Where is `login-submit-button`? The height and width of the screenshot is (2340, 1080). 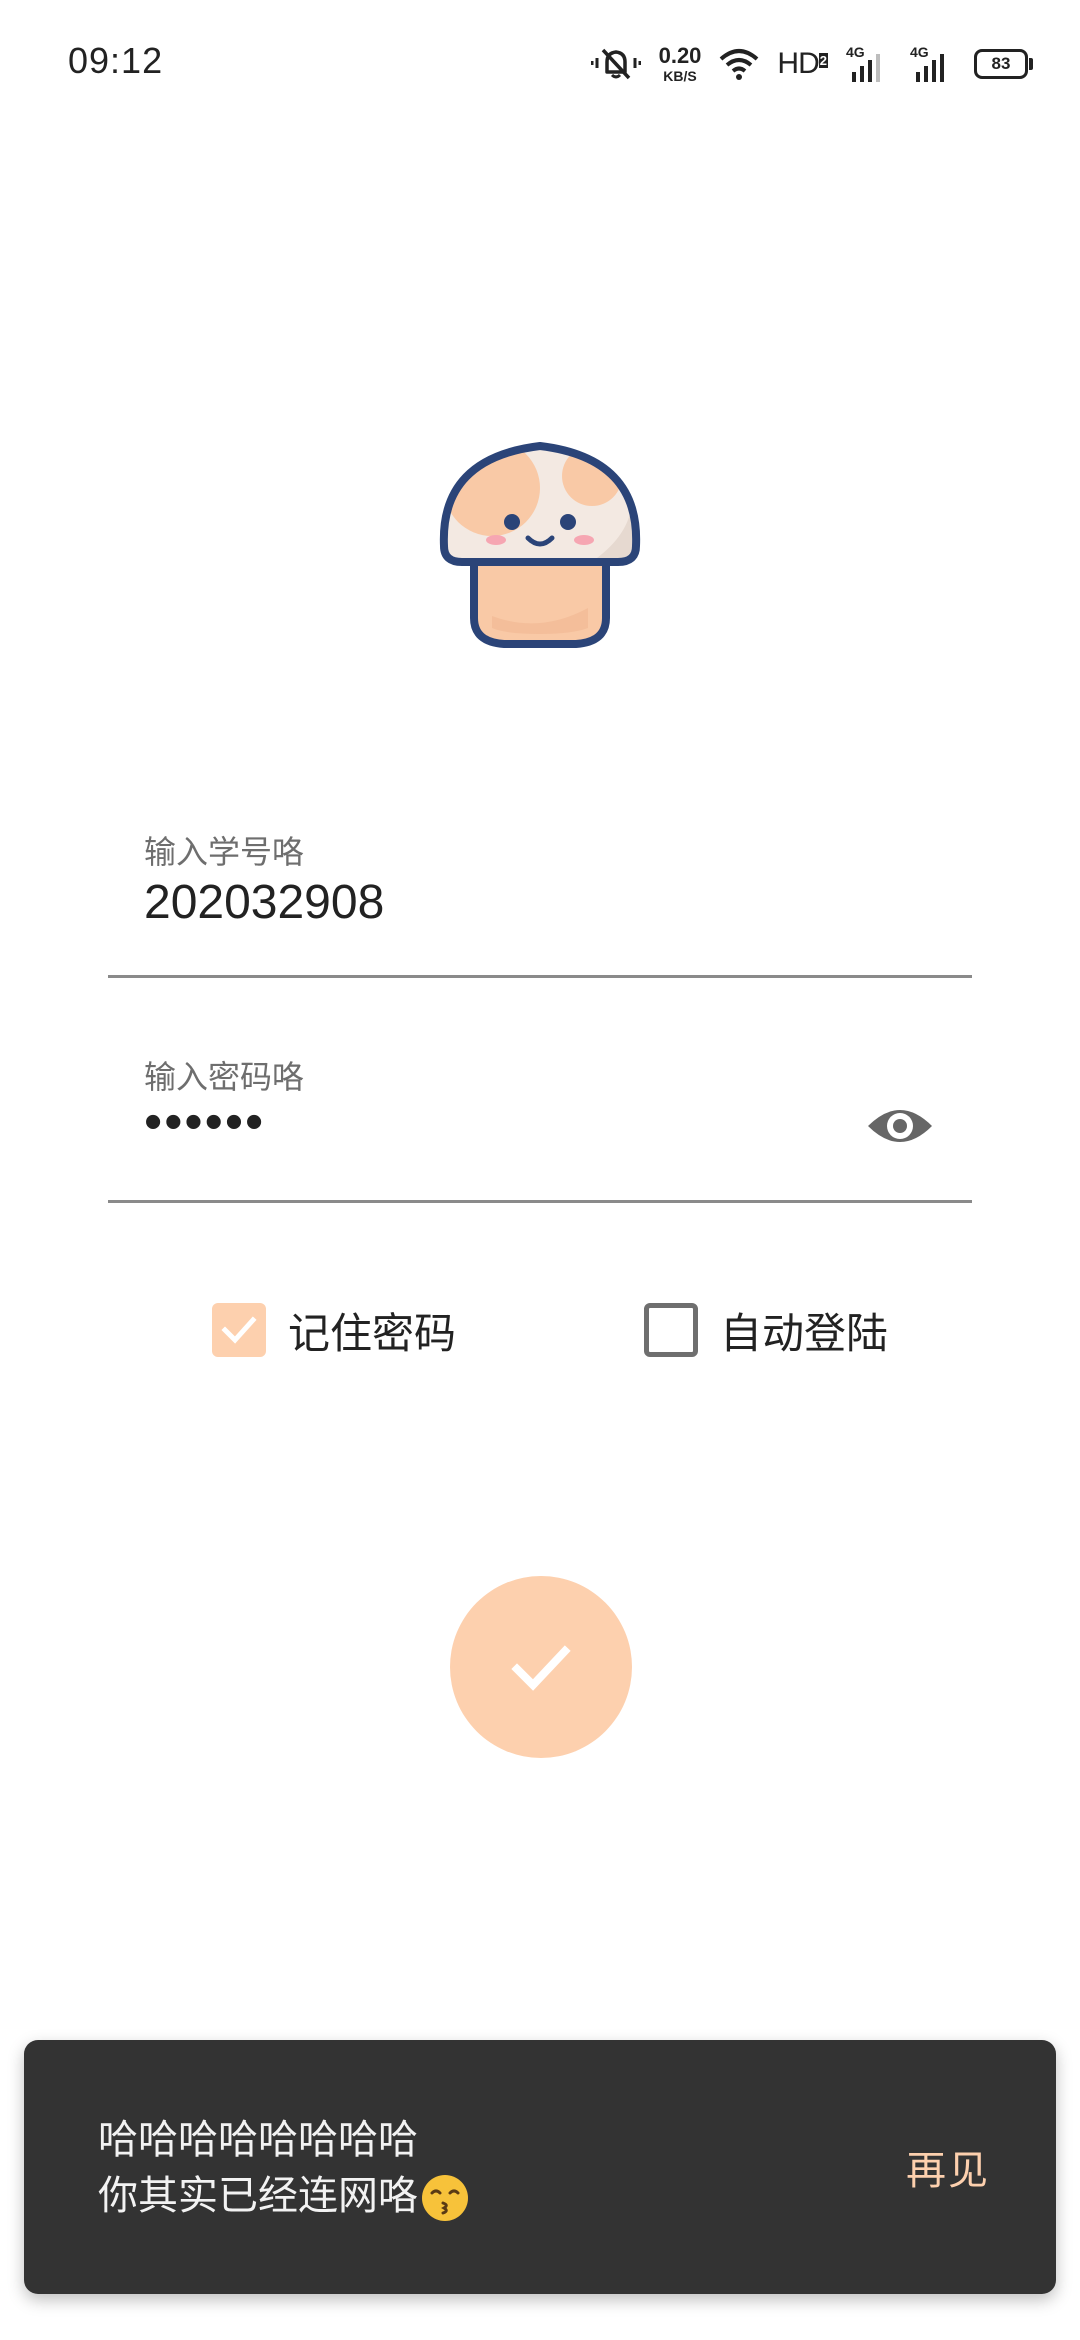
login-submit-button is located at coordinates (541, 1667).